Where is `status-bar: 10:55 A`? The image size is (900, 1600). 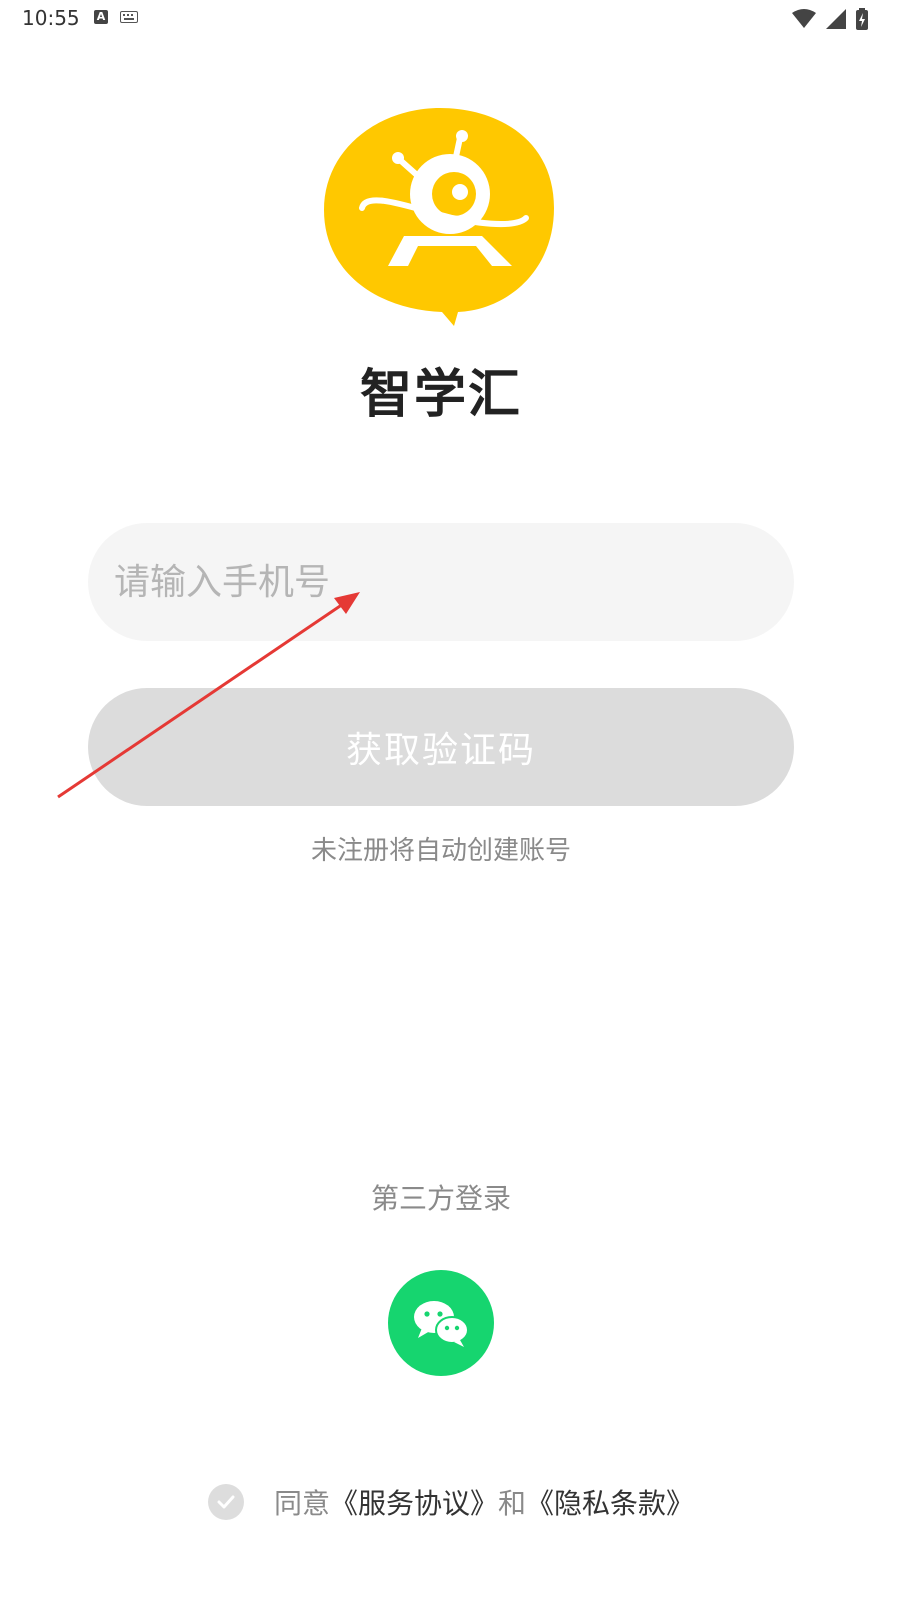 status-bar: 10:55 A is located at coordinates (450, 20).